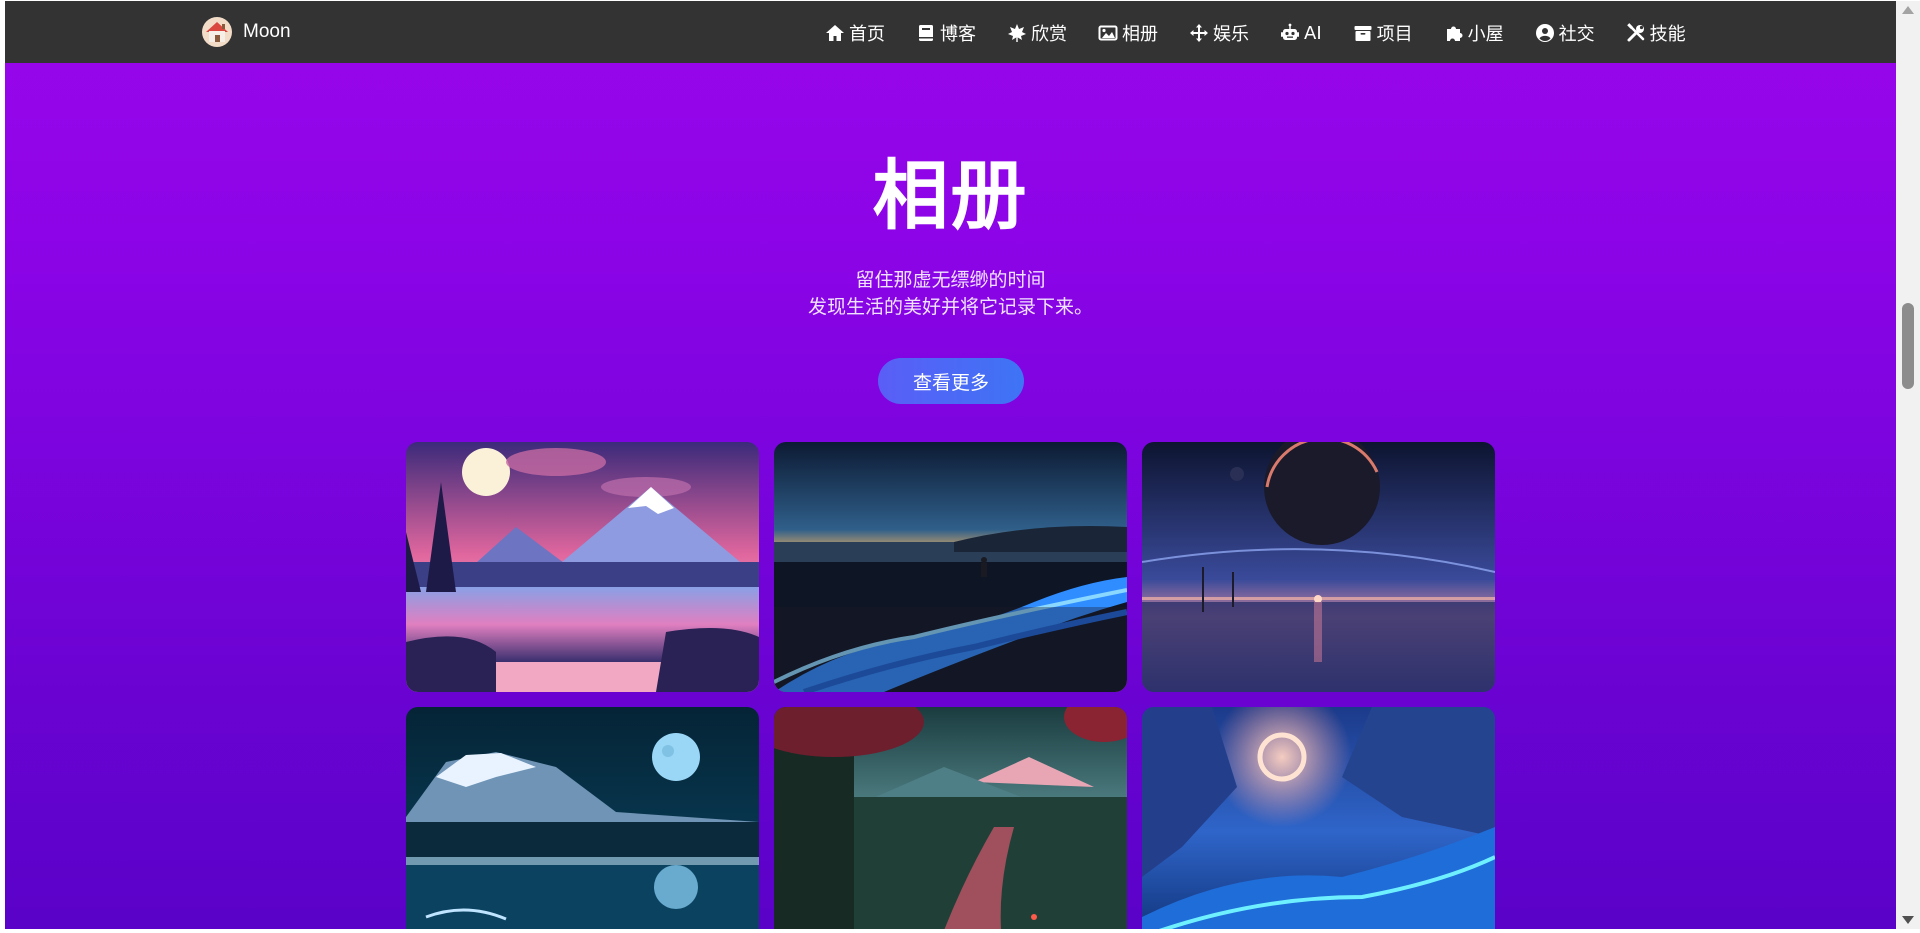 Image resolution: width=1920 pixels, height=933 pixels. What do you see at coordinates (1908, 10) in the screenshot?
I see `scroll-up-arrow-icon` at bounding box center [1908, 10].